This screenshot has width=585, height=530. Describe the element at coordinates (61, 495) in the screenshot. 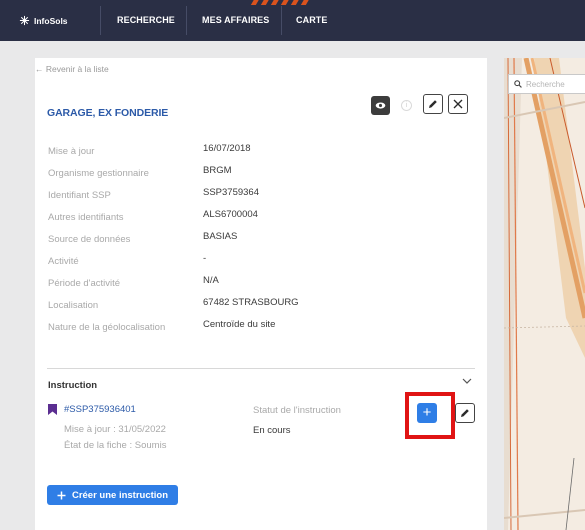

I see `plus-icon` at that location.